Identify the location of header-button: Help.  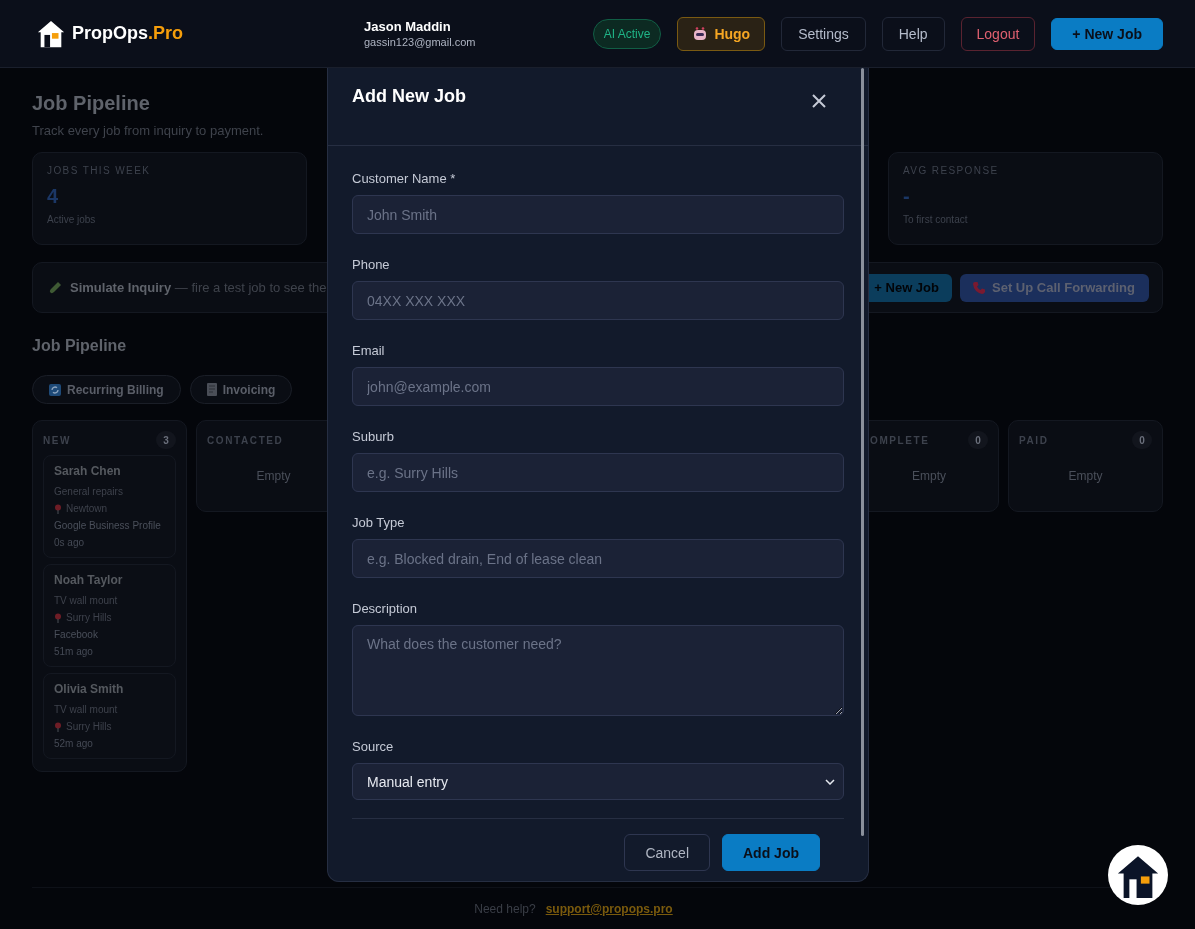
(913, 33).